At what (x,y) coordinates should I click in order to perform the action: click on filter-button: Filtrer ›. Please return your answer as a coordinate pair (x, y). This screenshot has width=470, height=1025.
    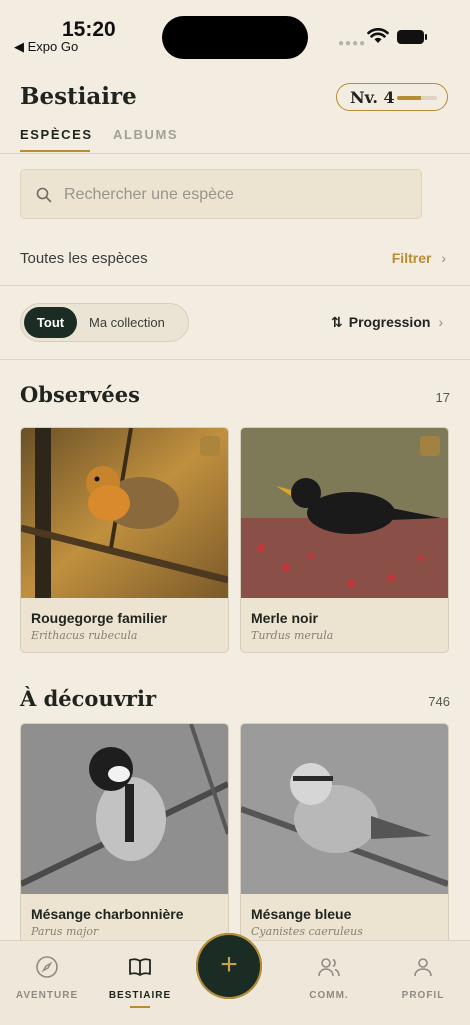
    Looking at the image, I should click on (419, 258).